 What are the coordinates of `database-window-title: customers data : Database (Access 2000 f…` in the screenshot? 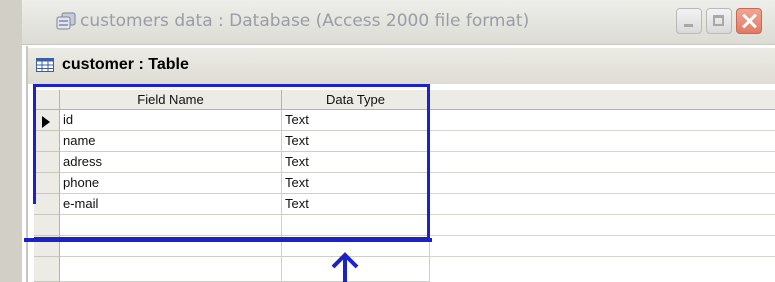 It's located at (305, 21).